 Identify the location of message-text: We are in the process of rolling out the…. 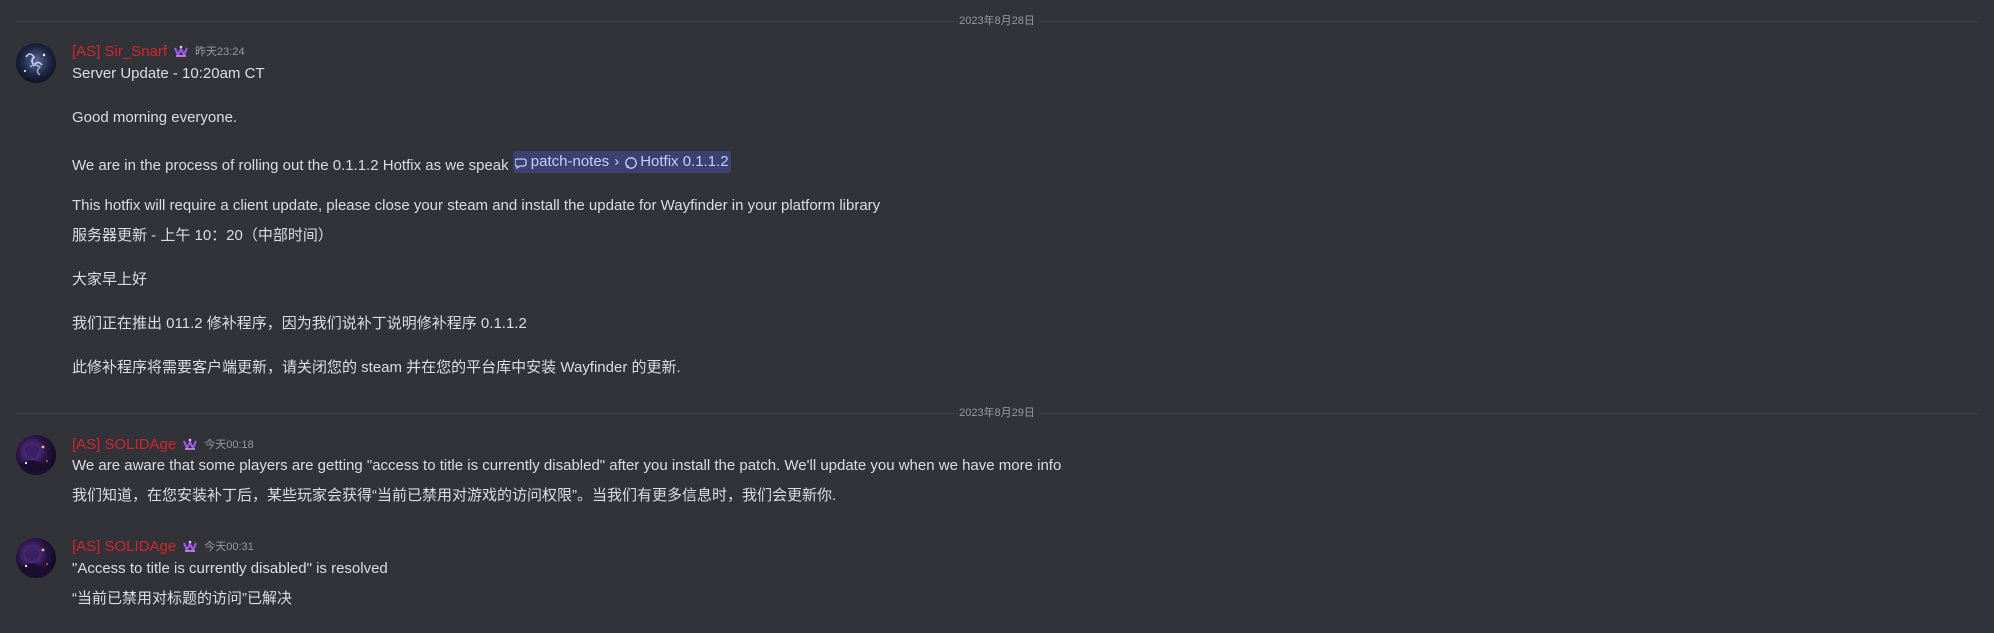
(401, 164).